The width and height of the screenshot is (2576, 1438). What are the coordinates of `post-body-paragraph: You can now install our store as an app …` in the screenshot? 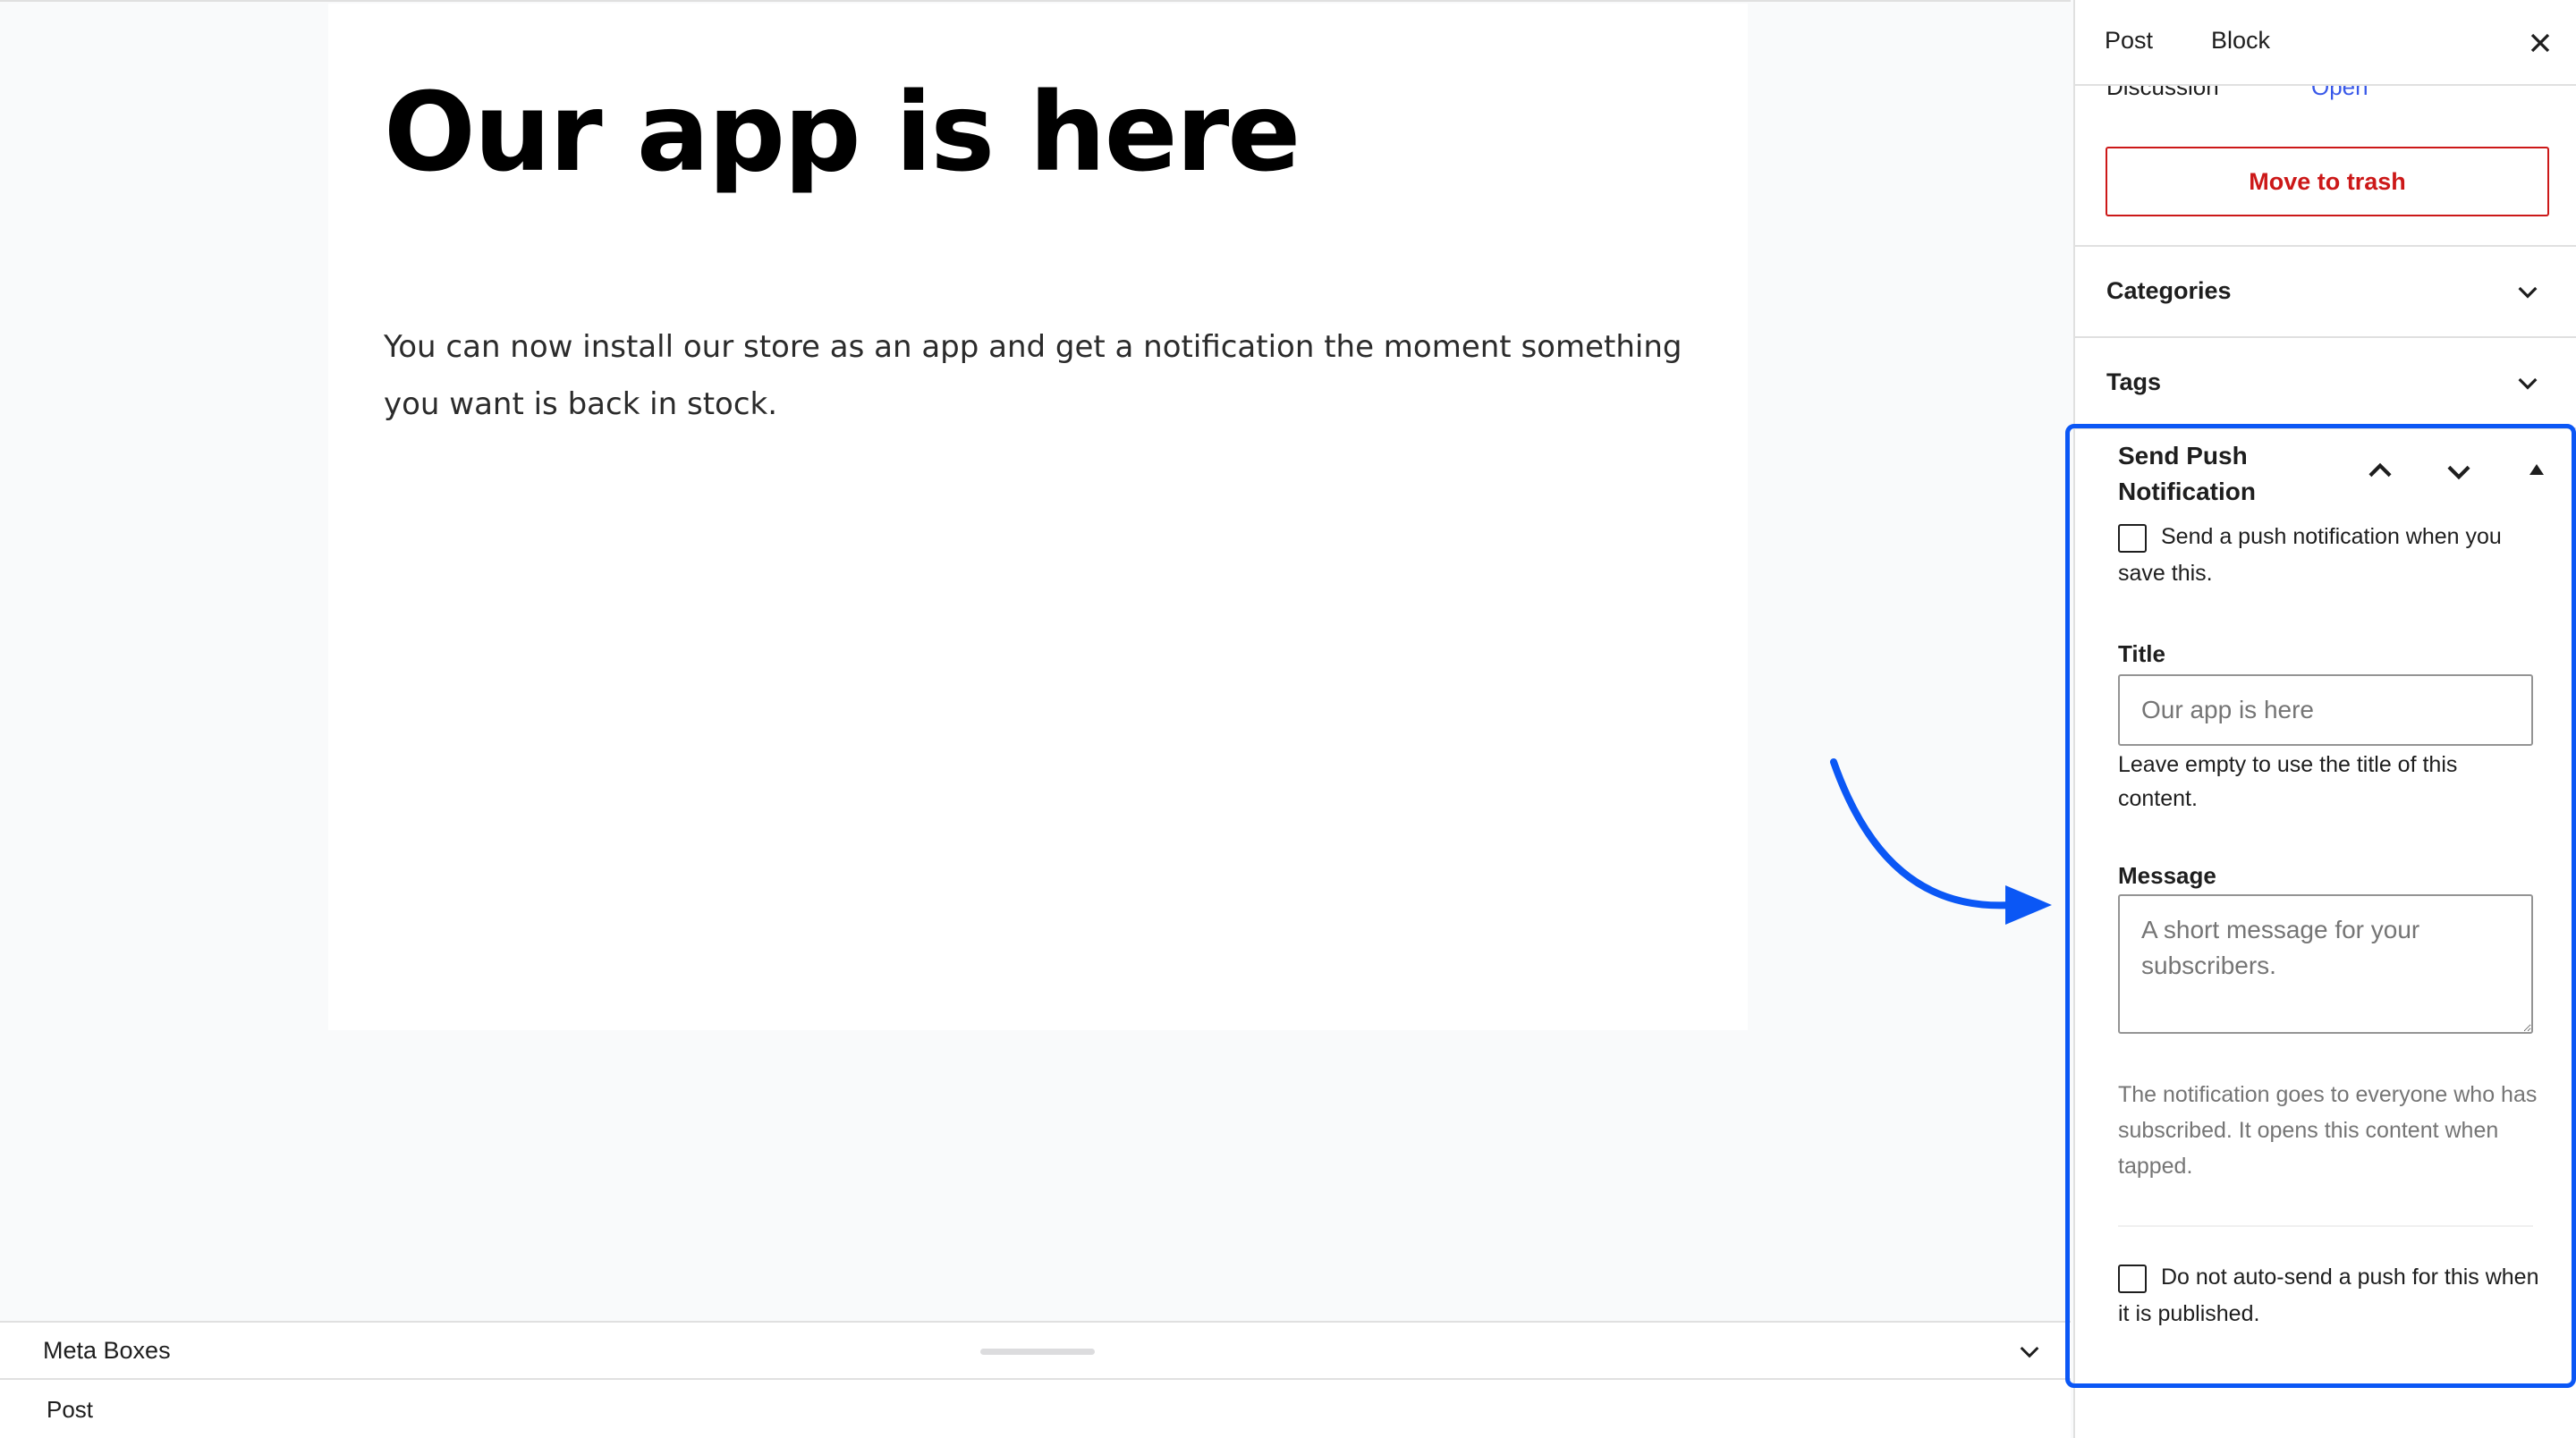 It's located at (1045, 375).